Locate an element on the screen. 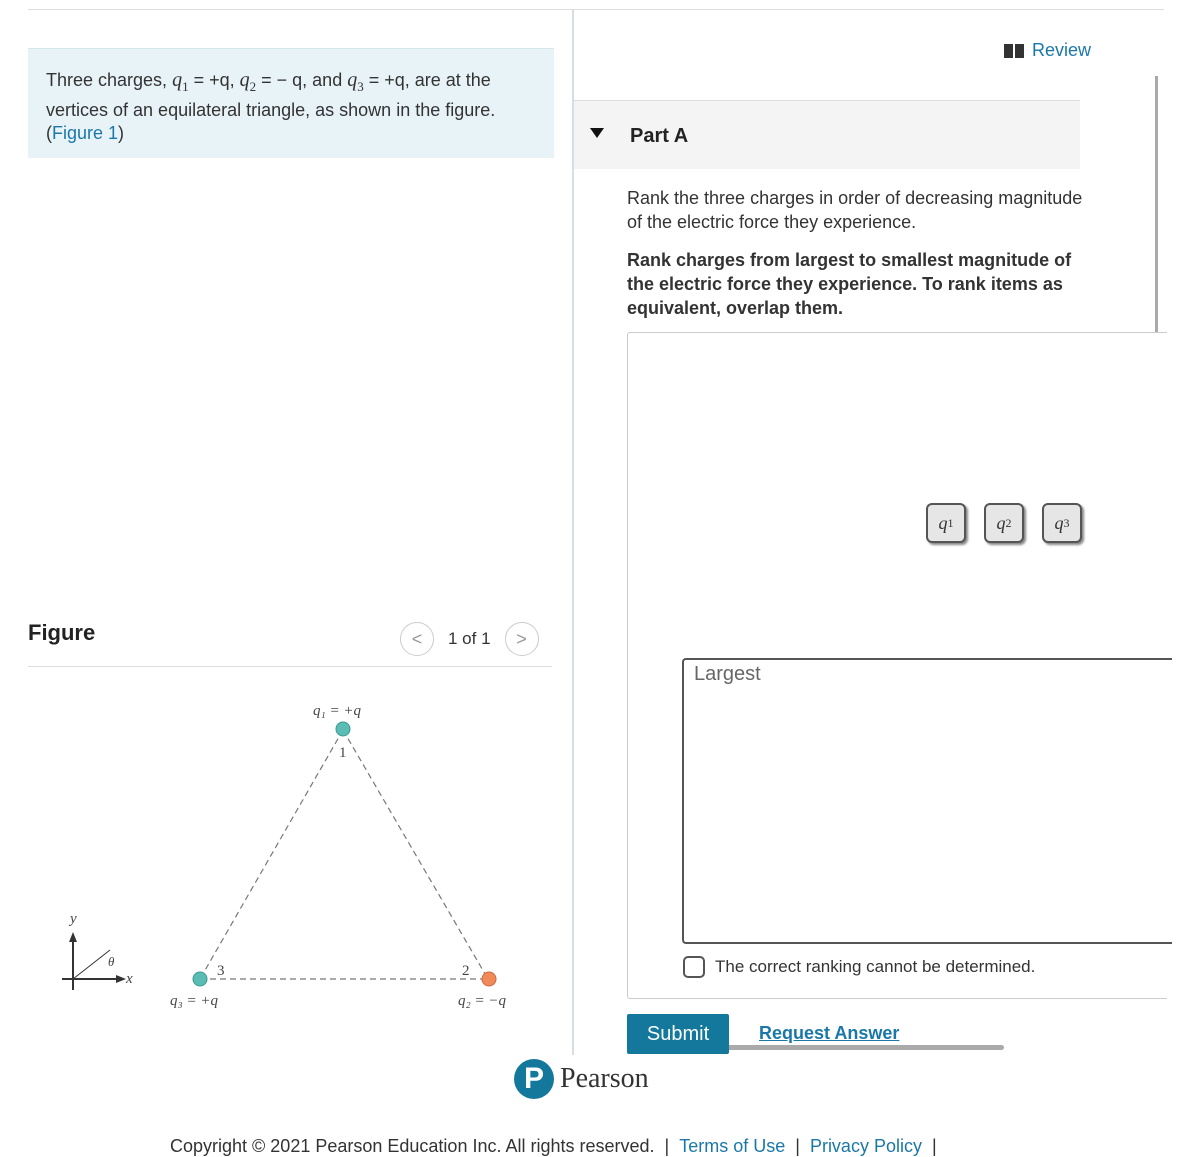 This screenshot has width=1200, height=1157. axis-y-label: y is located at coordinates (72, 919).